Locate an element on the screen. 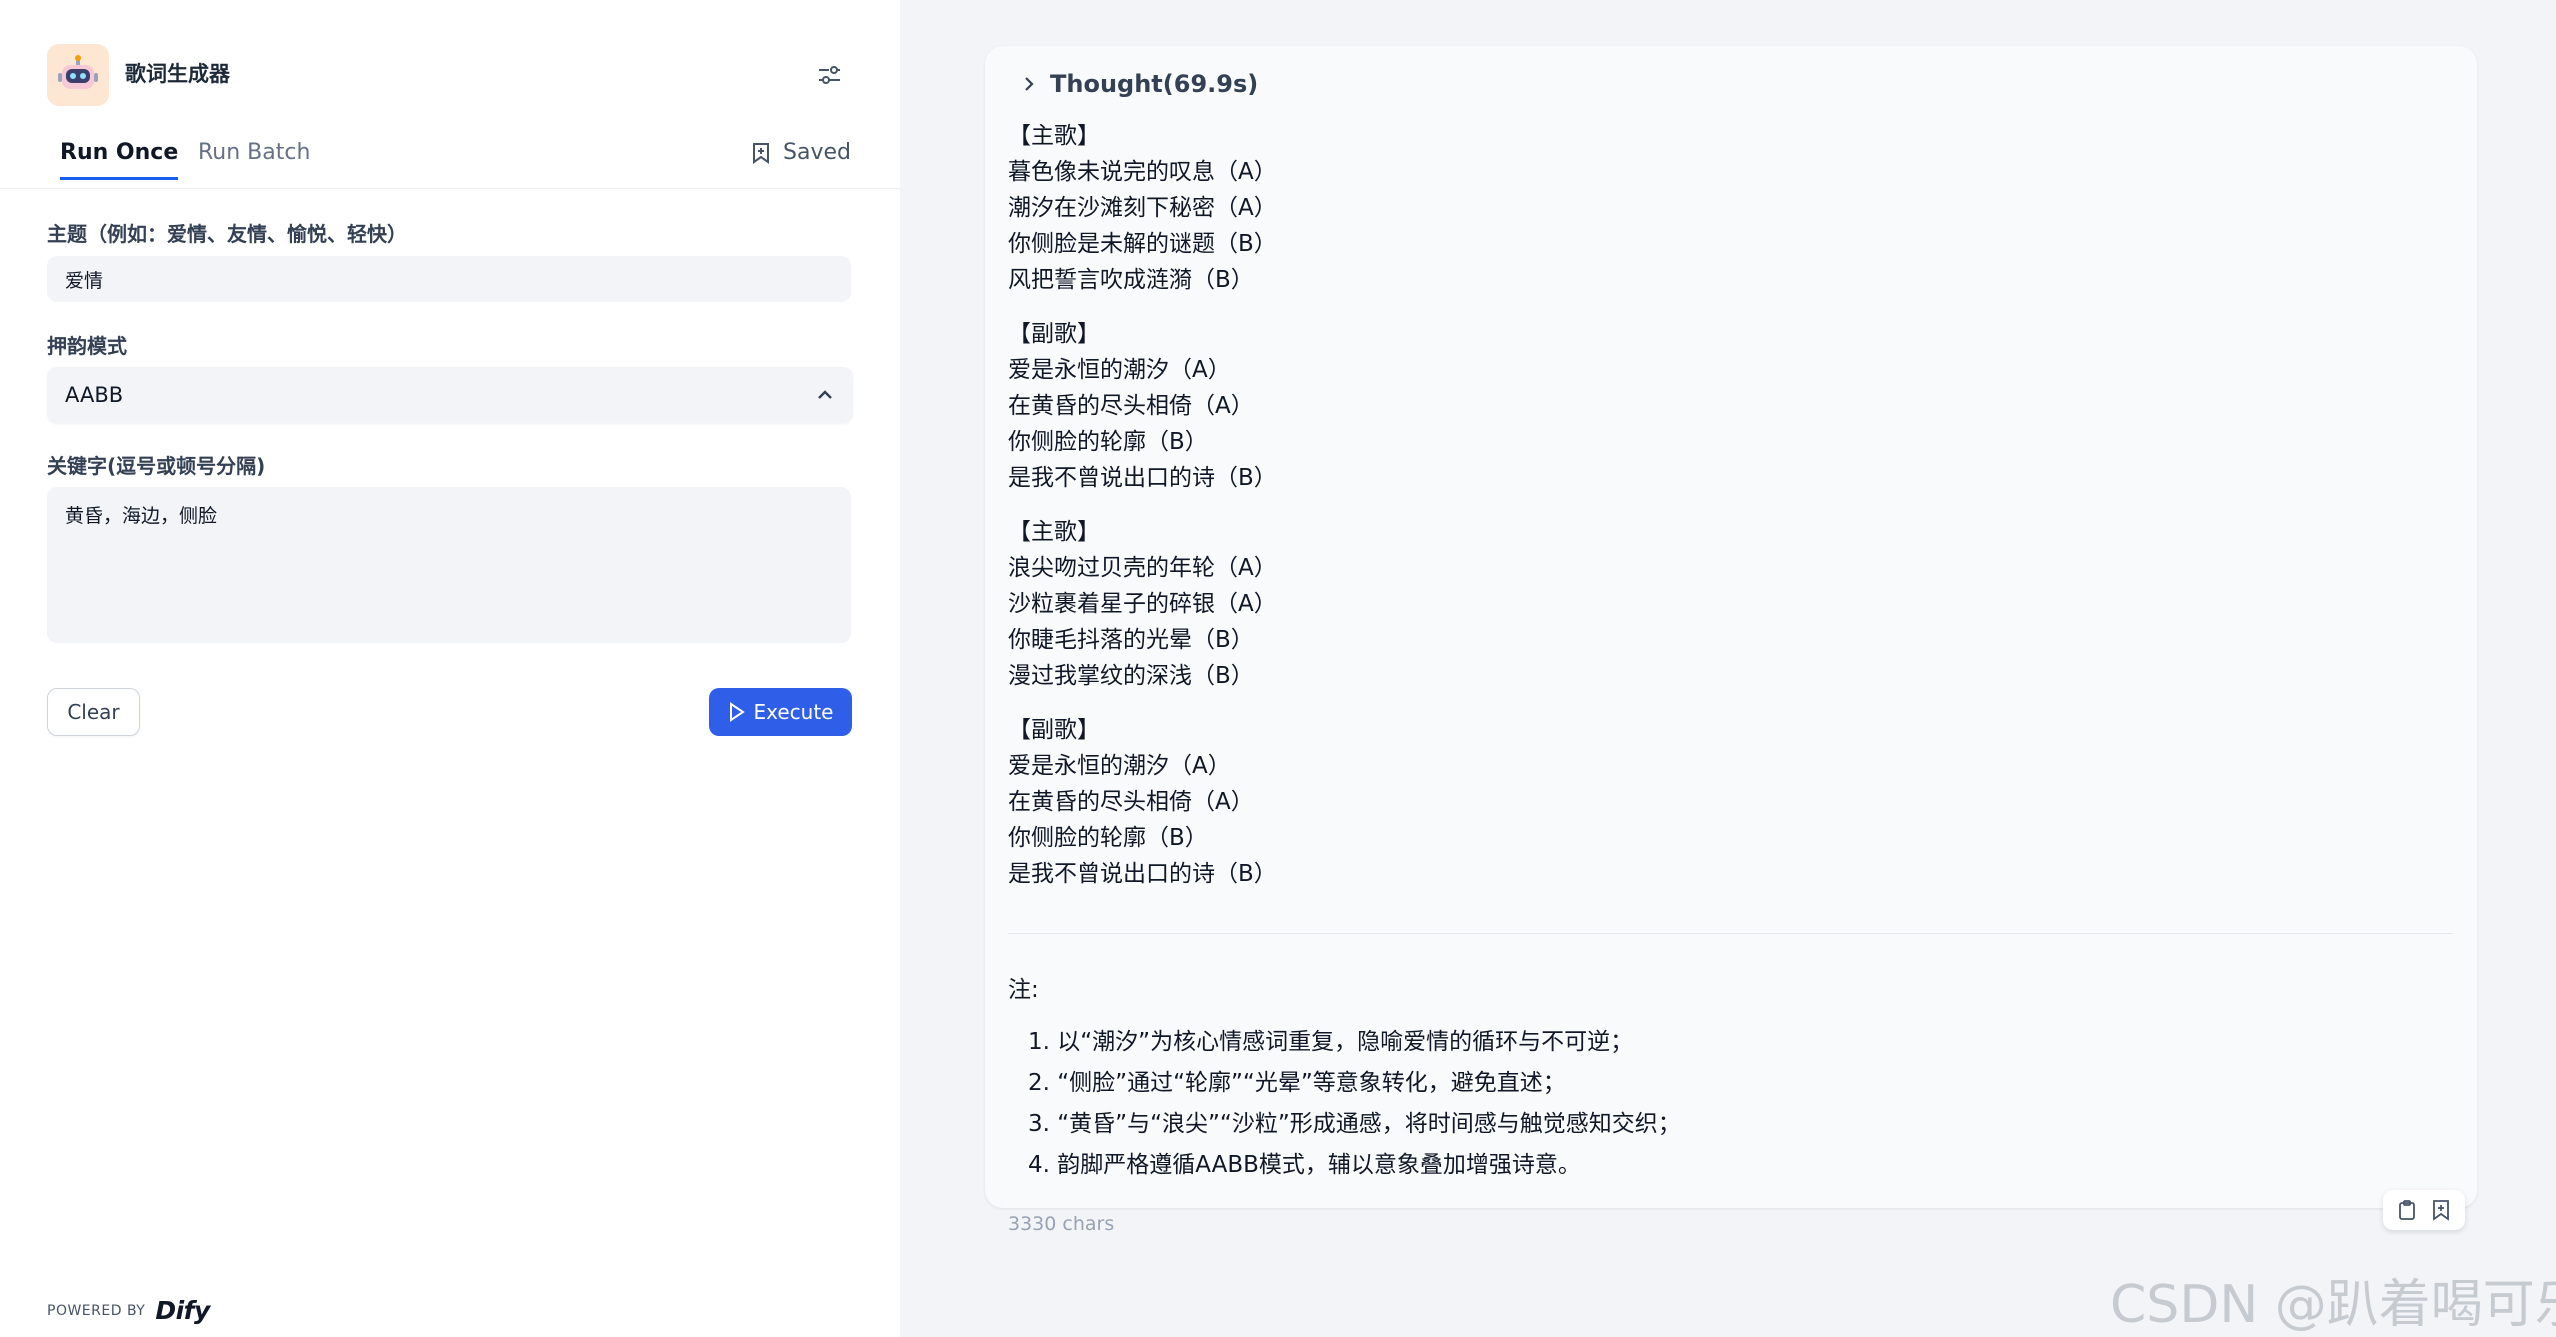  play-icon is located at coordinates (737, 712).